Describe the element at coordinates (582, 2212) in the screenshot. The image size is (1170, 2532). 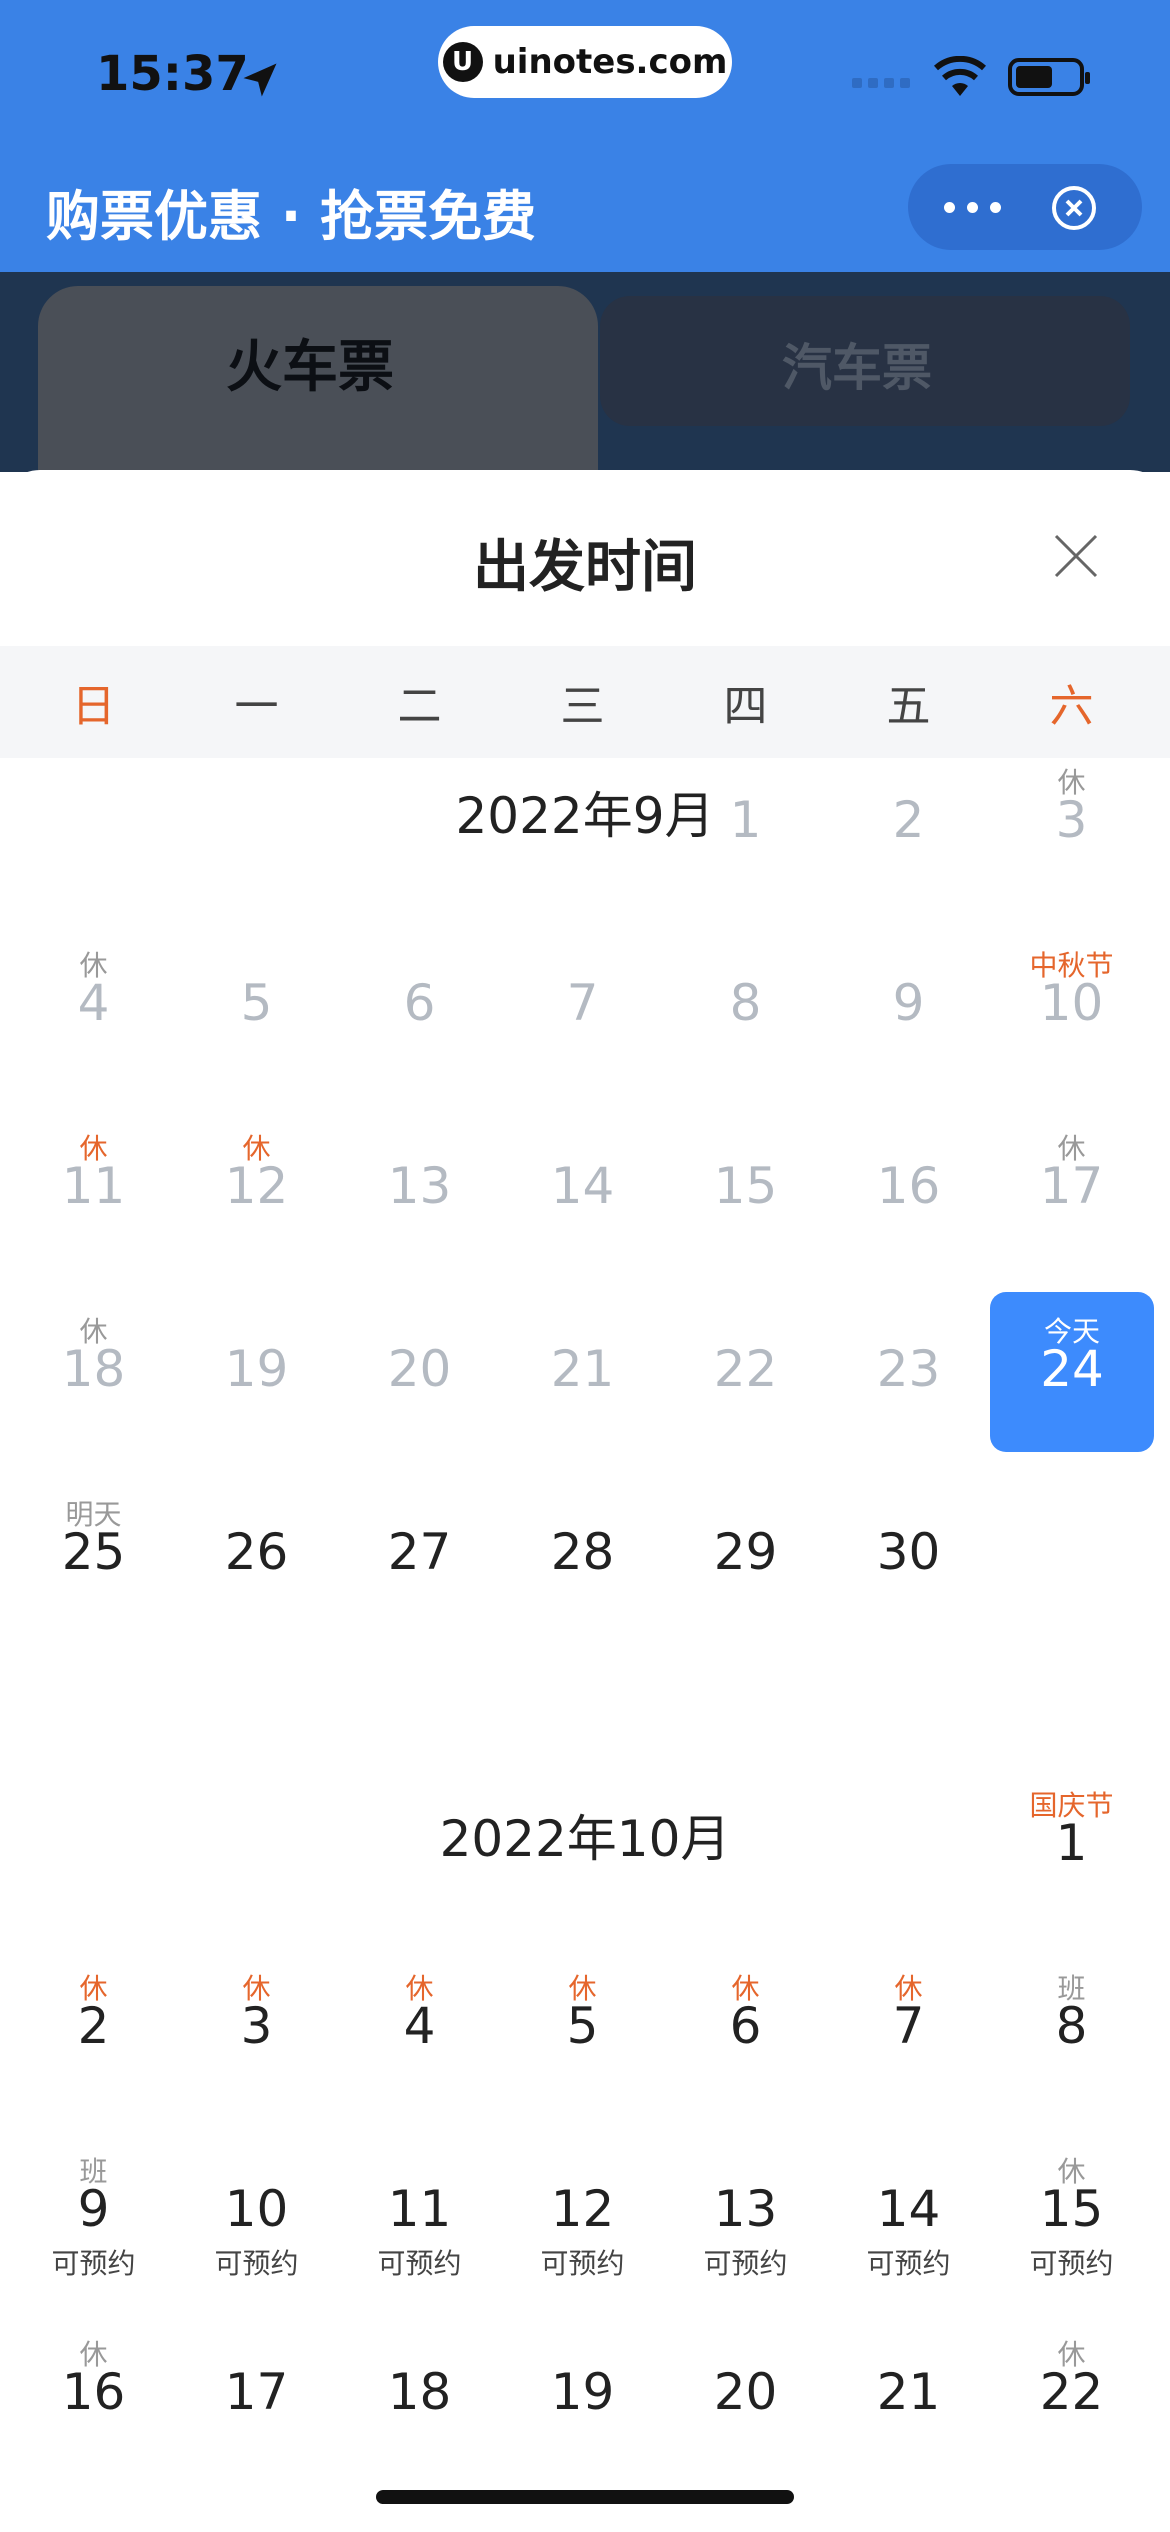
I see `calendar-day: 12 可预约` at that location.